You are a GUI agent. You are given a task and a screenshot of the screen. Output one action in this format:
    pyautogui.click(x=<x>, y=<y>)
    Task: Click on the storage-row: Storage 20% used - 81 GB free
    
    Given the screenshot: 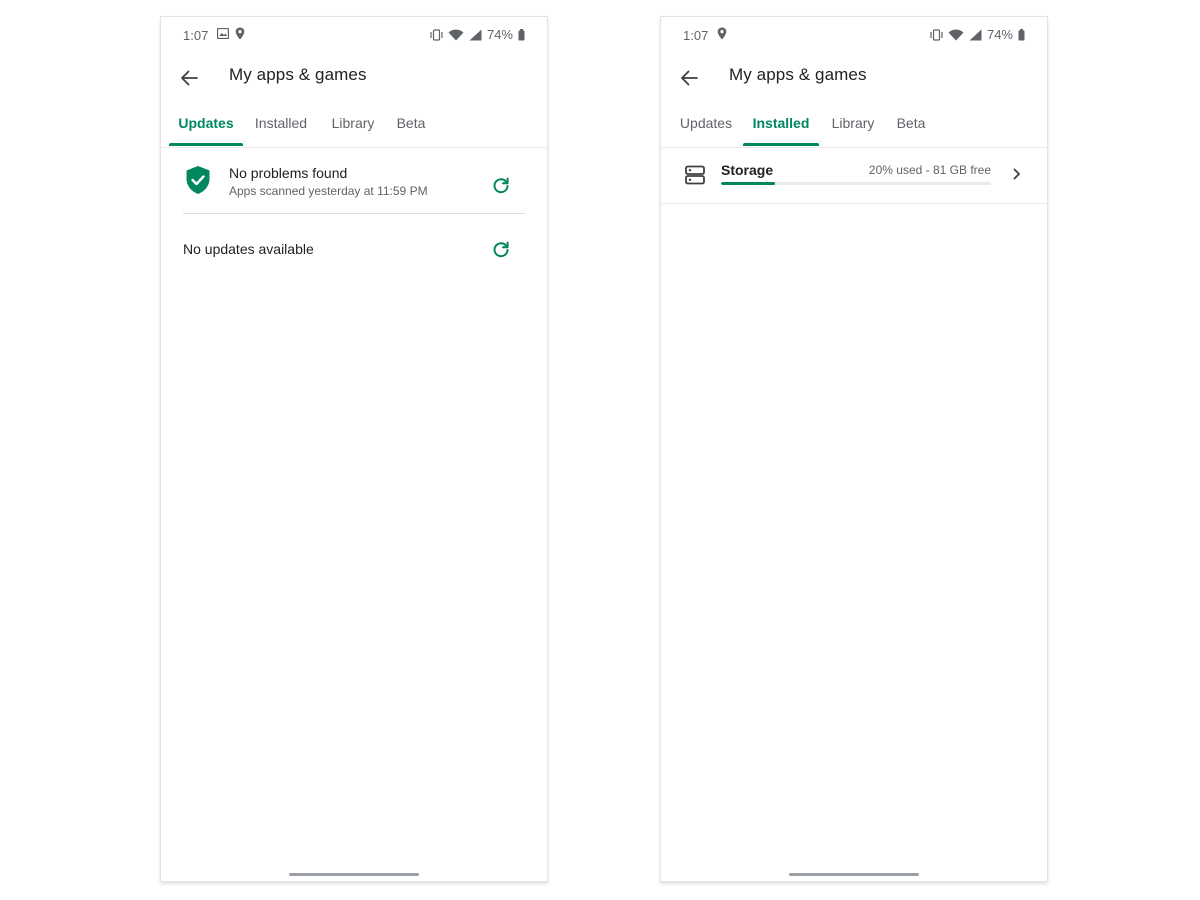 What is the action you would take?
    pyautogui.click(x=854, y=175)
    